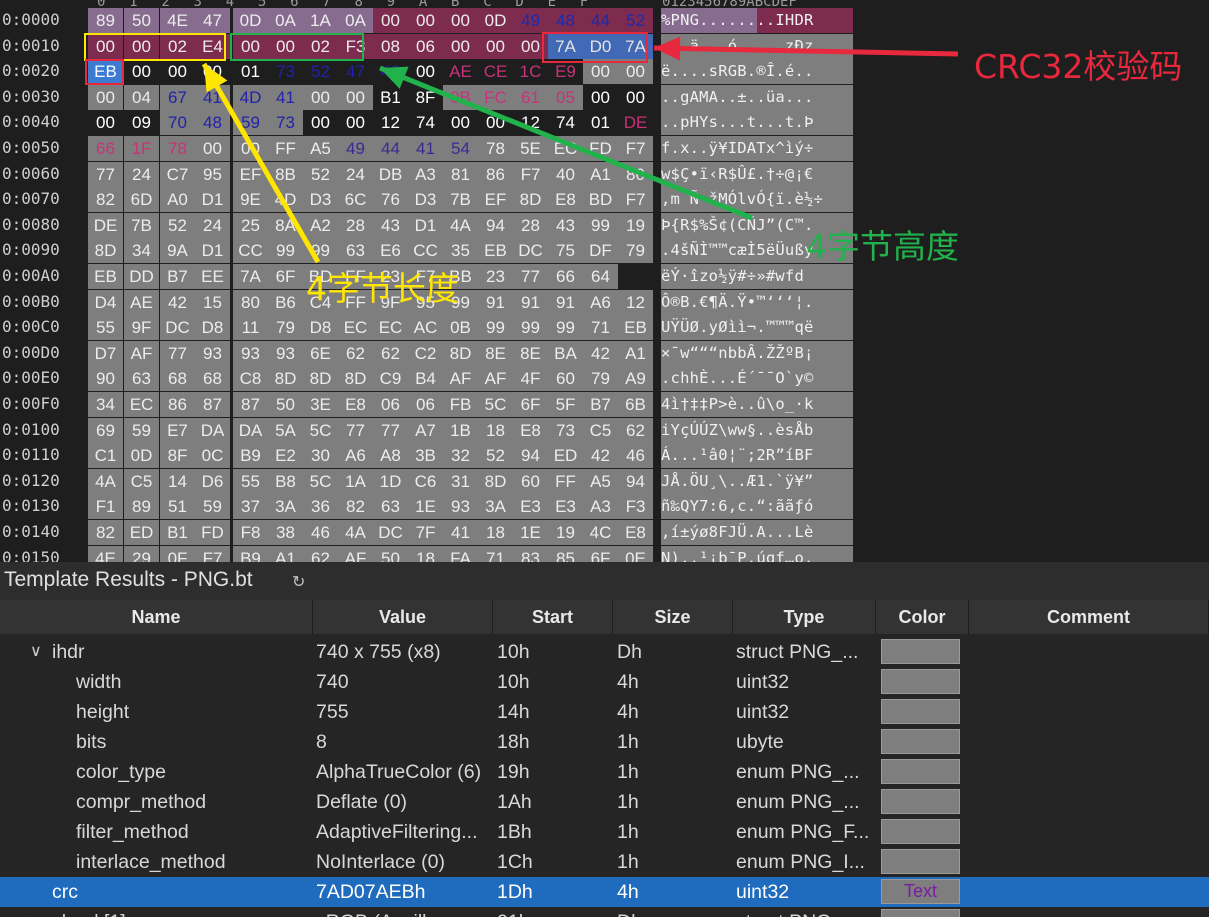  What do you see at coordinates (920, 891) in the screenshot?
I see `color-swatch: Text` at bounding box center [920, 891].